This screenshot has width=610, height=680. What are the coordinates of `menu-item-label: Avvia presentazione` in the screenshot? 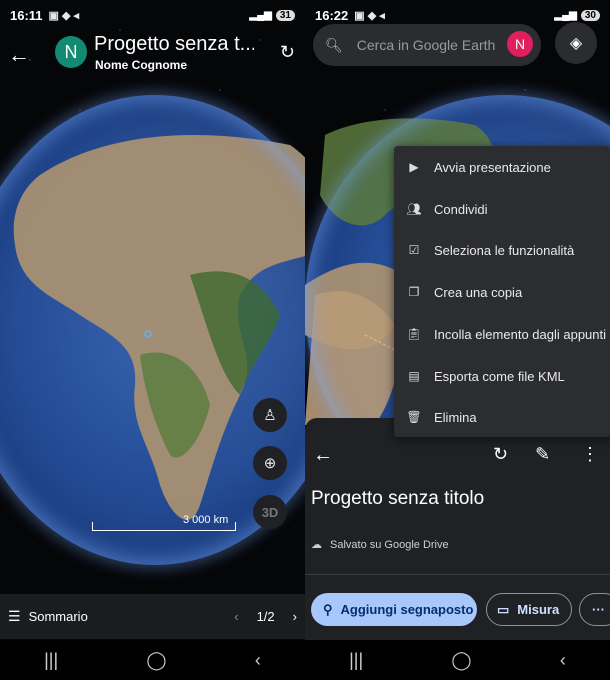 It's located at (492, 167).